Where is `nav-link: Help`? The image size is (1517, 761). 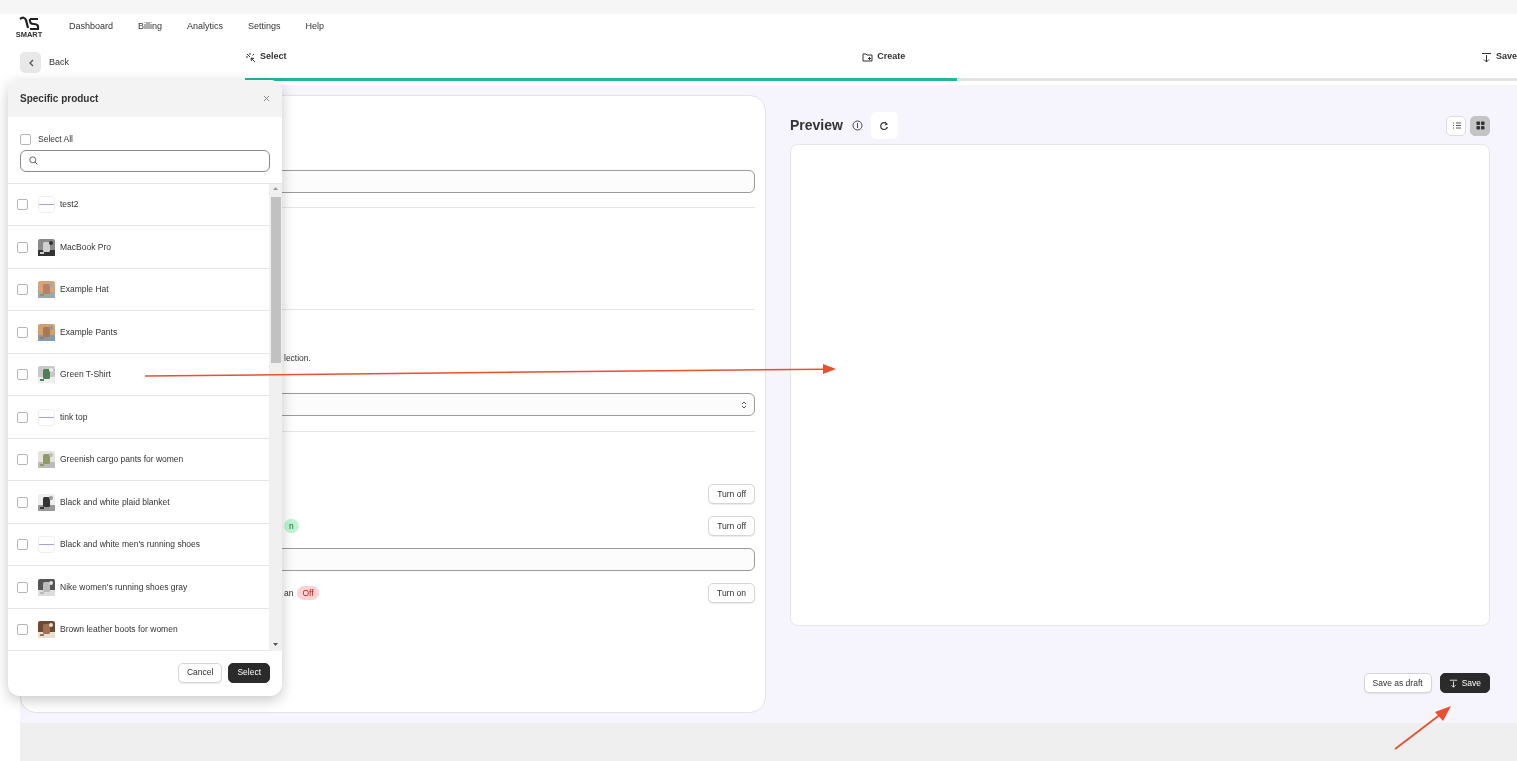 nav-link: Help is located at coordinates (315, 27).